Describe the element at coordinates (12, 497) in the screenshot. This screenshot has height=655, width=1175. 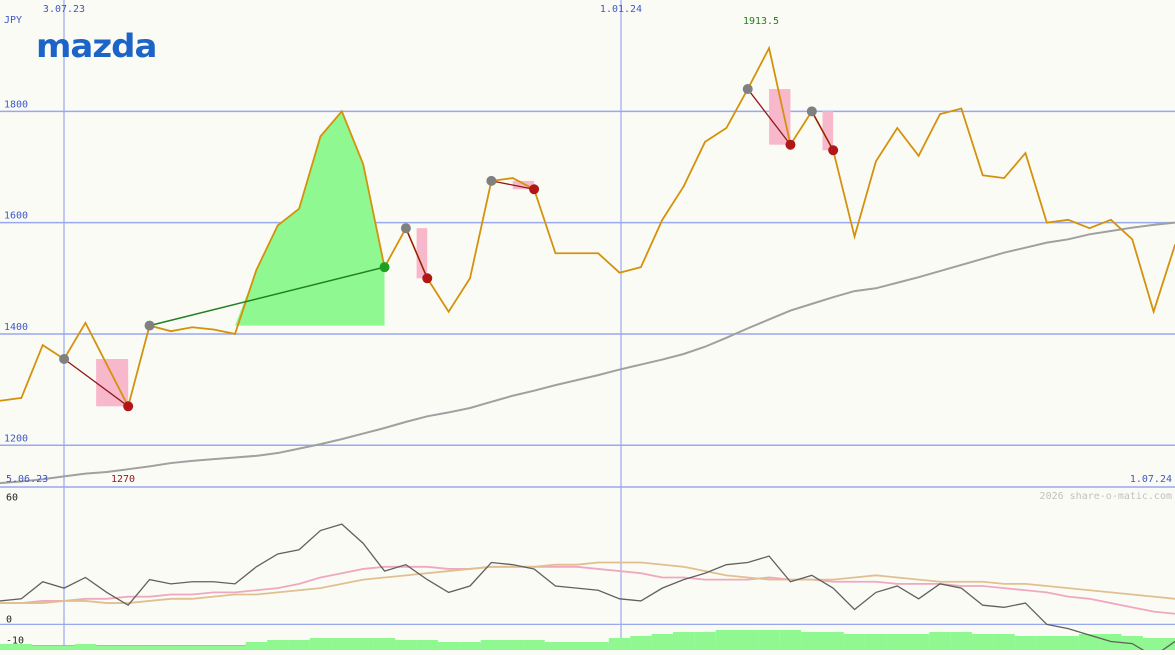
I see `osc-y-tick-label: 60` at that location.